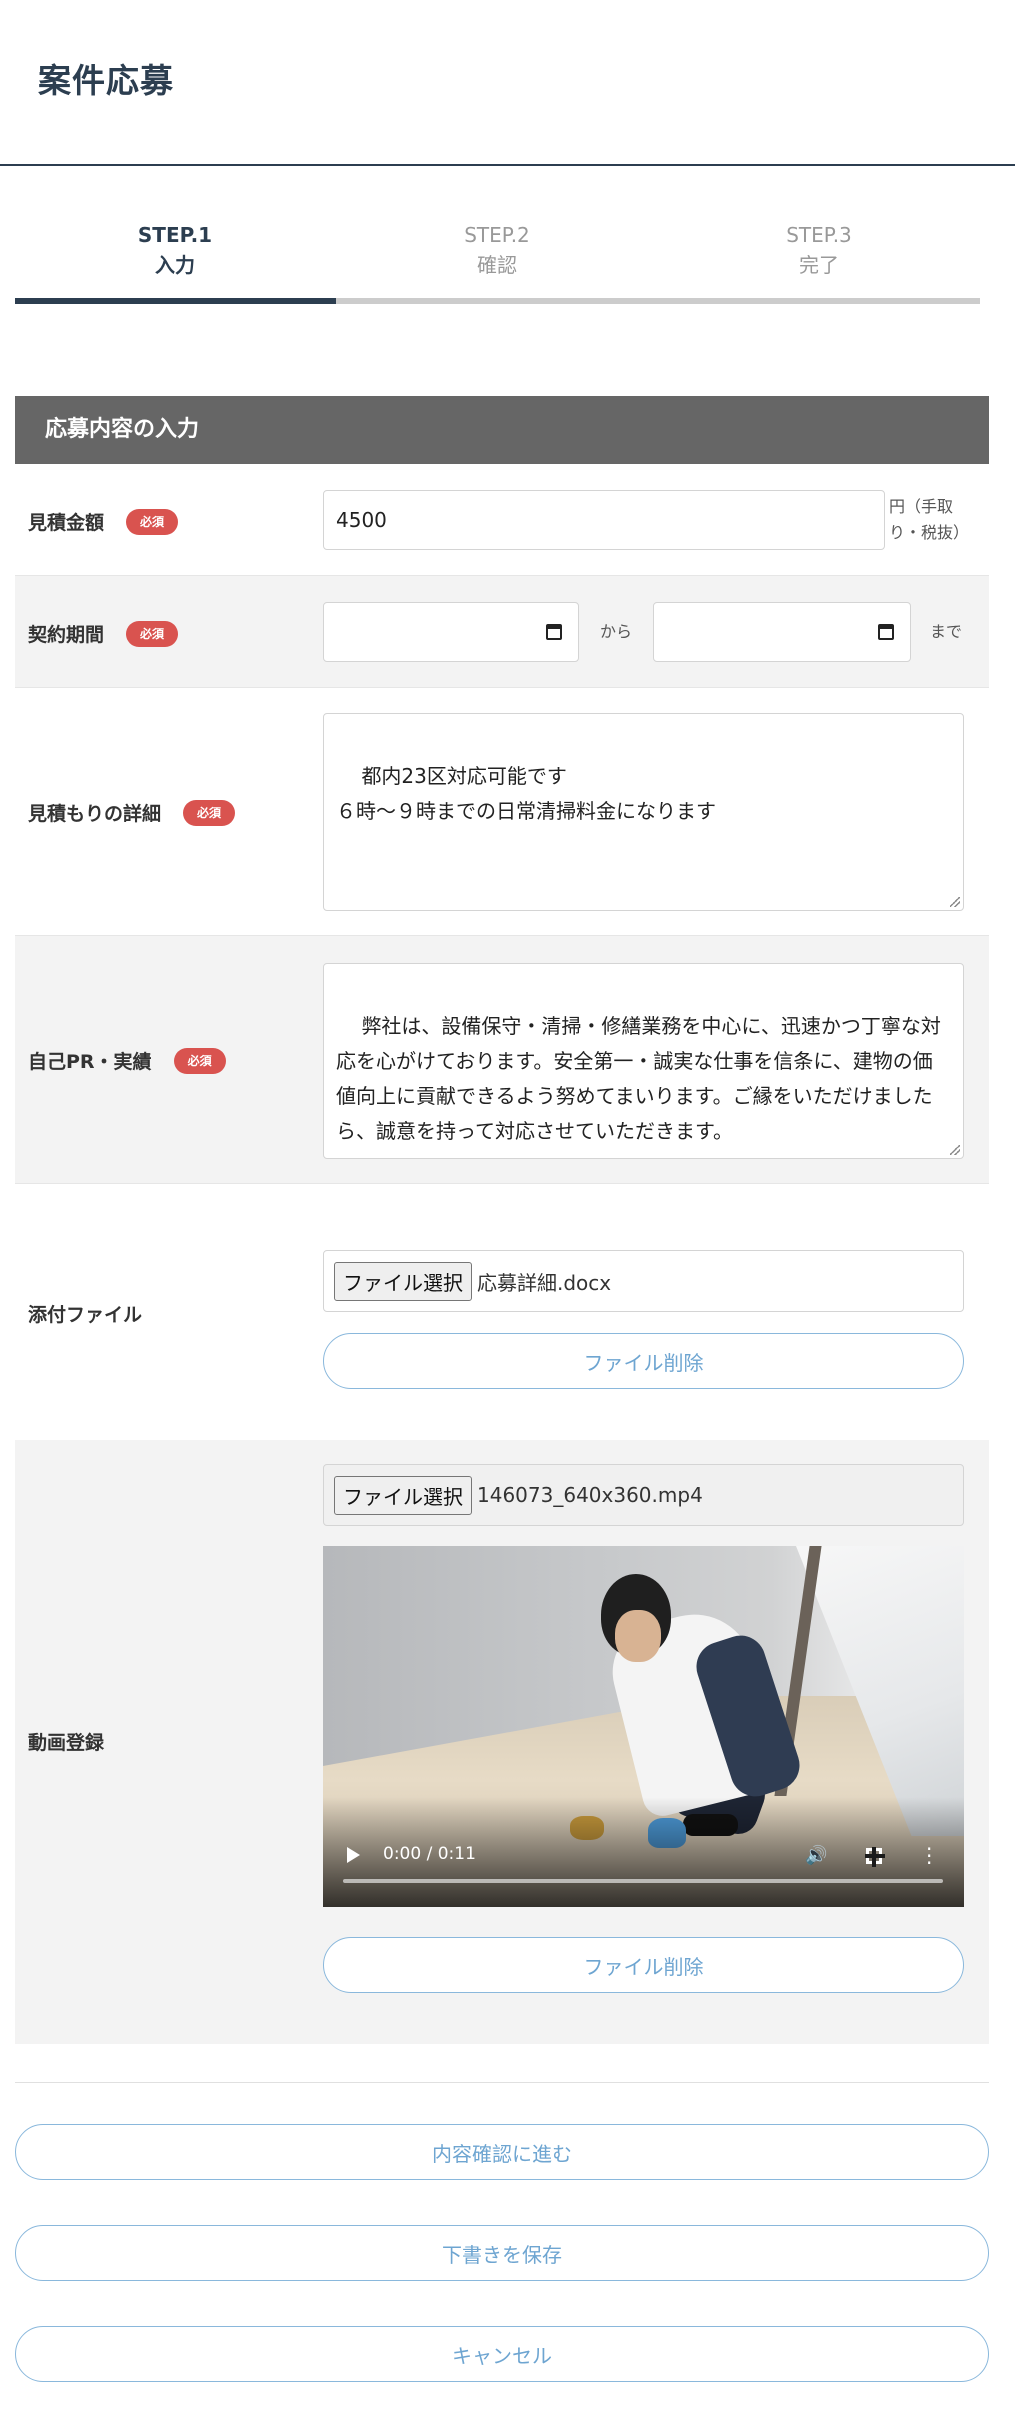  Describe the element at coordinates (638, 1636) in the screenshot. I see `video-person-face` at that location.